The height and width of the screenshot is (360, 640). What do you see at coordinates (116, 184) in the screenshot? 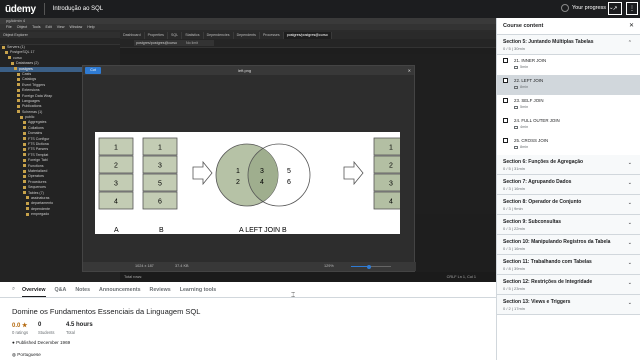
I see `tA-cell-value: 3` at bounding box center [116, 184].